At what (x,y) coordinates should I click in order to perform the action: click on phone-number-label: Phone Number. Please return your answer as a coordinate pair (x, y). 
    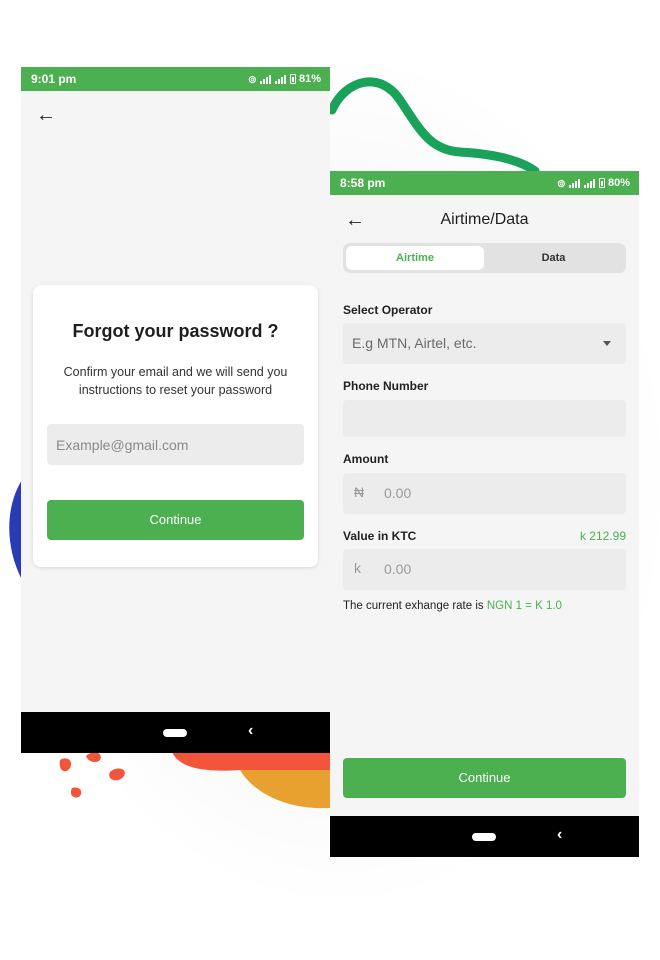
    Looking at the image, I should click on (386, 386).